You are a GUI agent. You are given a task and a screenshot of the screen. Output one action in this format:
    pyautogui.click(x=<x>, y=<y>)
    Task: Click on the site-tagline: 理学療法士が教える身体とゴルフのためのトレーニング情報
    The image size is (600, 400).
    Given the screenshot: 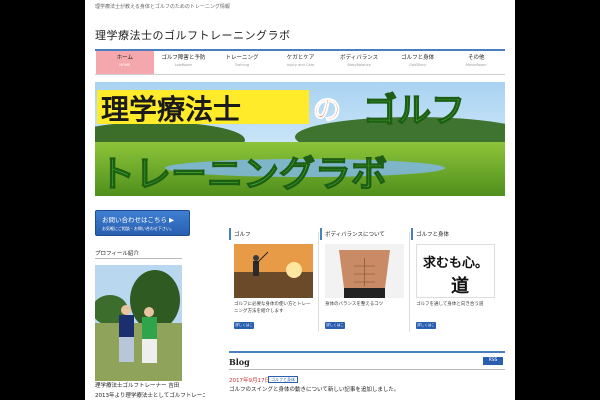 What is the action you would take?
    pyautogui.click(x=162, y=7)
    